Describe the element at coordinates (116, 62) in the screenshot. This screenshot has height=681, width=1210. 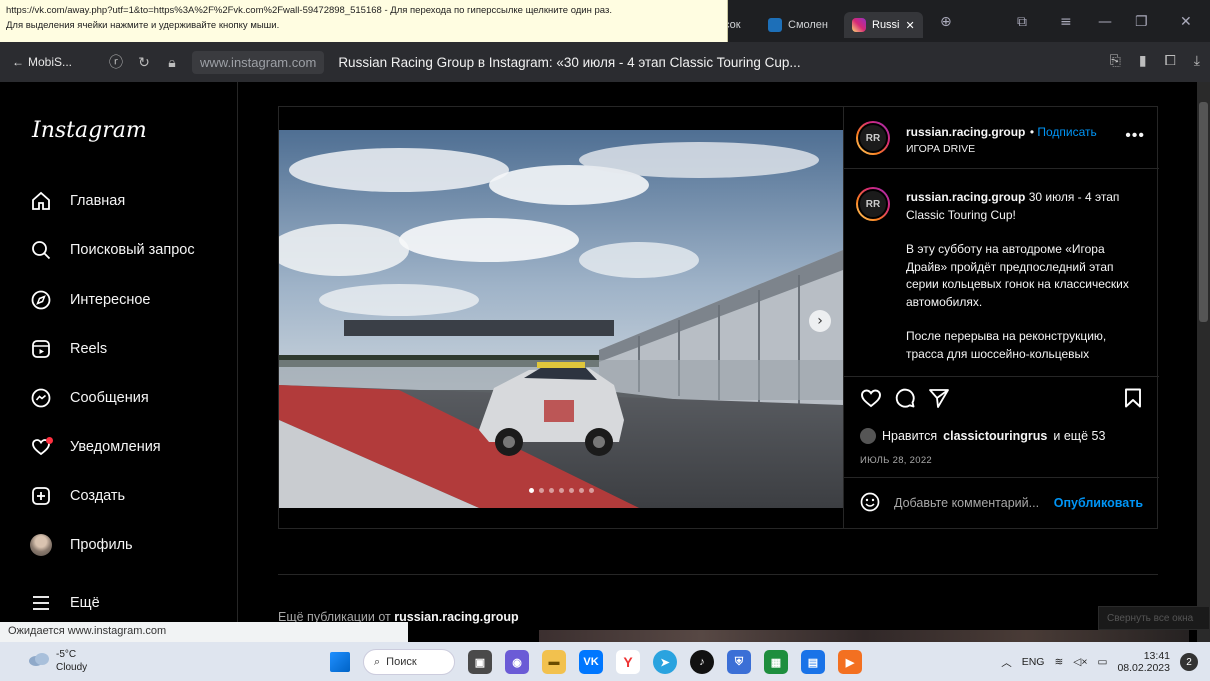
I see `protect-icon: ⓡ` at that location.